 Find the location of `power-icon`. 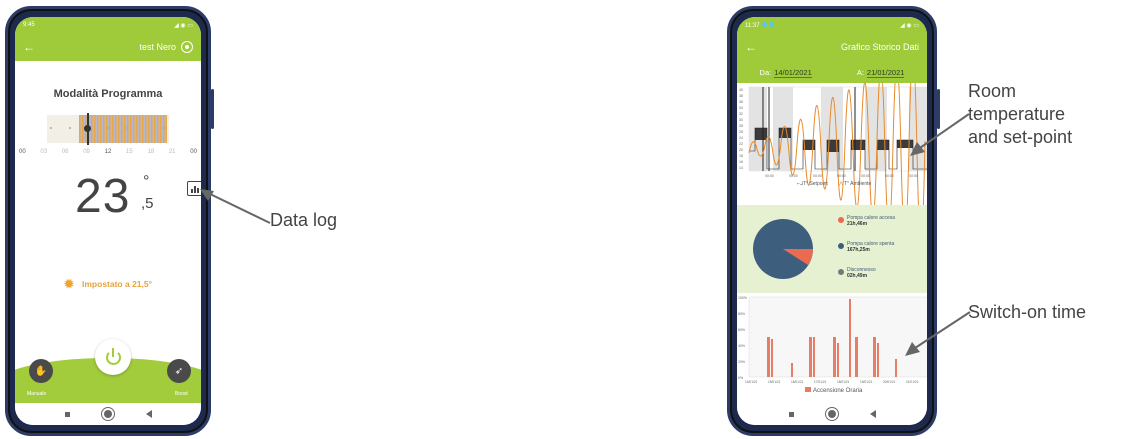

power-icon is located at coordinates (113, 356).